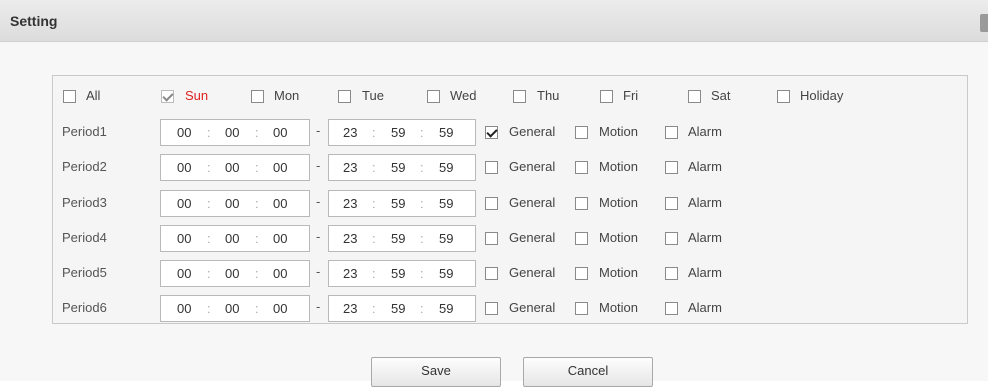  What do you see at coordinates (34, 21) in the screenshot?
I see `dialog-title: Setting` at bounding box center [34, 21].